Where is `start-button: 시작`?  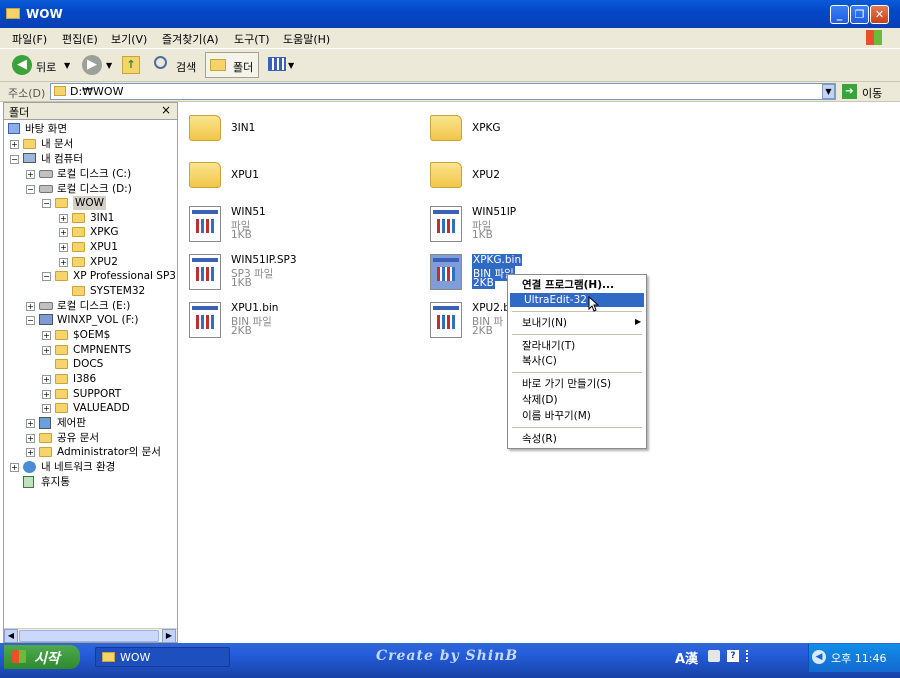 start-button: 시작 is located at coordinates (42, 657).